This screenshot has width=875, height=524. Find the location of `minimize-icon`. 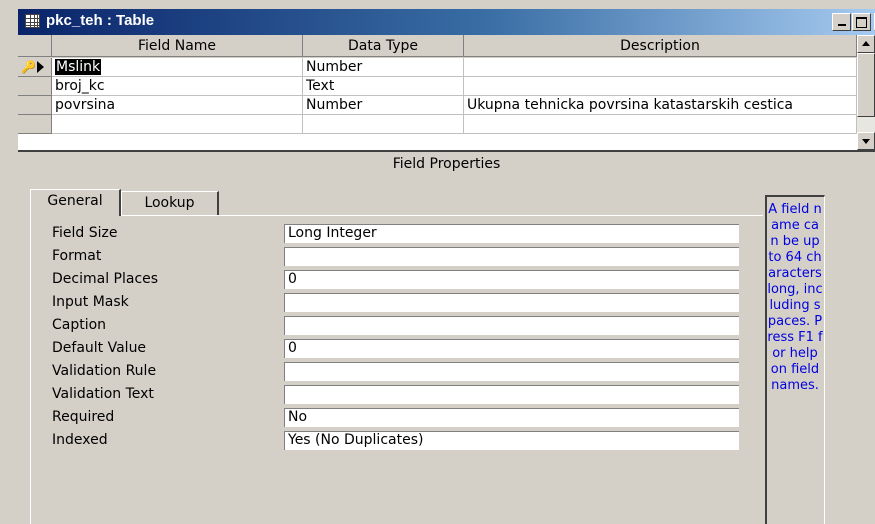

minimize-icon is located at coordinates (841, 25).